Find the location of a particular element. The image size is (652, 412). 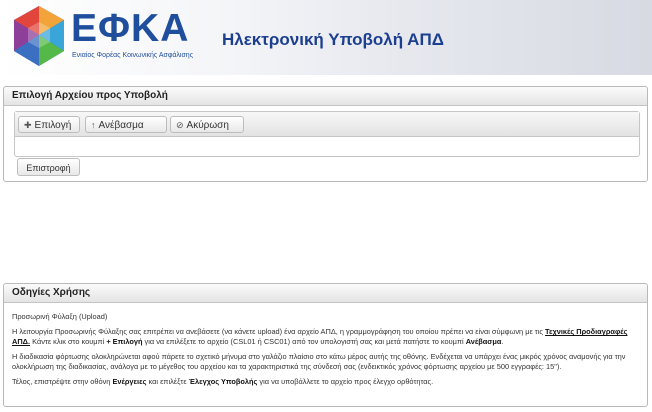

submission-check-keyword: Έλεγχος Υποβολής is located at coordinates (223, 382).